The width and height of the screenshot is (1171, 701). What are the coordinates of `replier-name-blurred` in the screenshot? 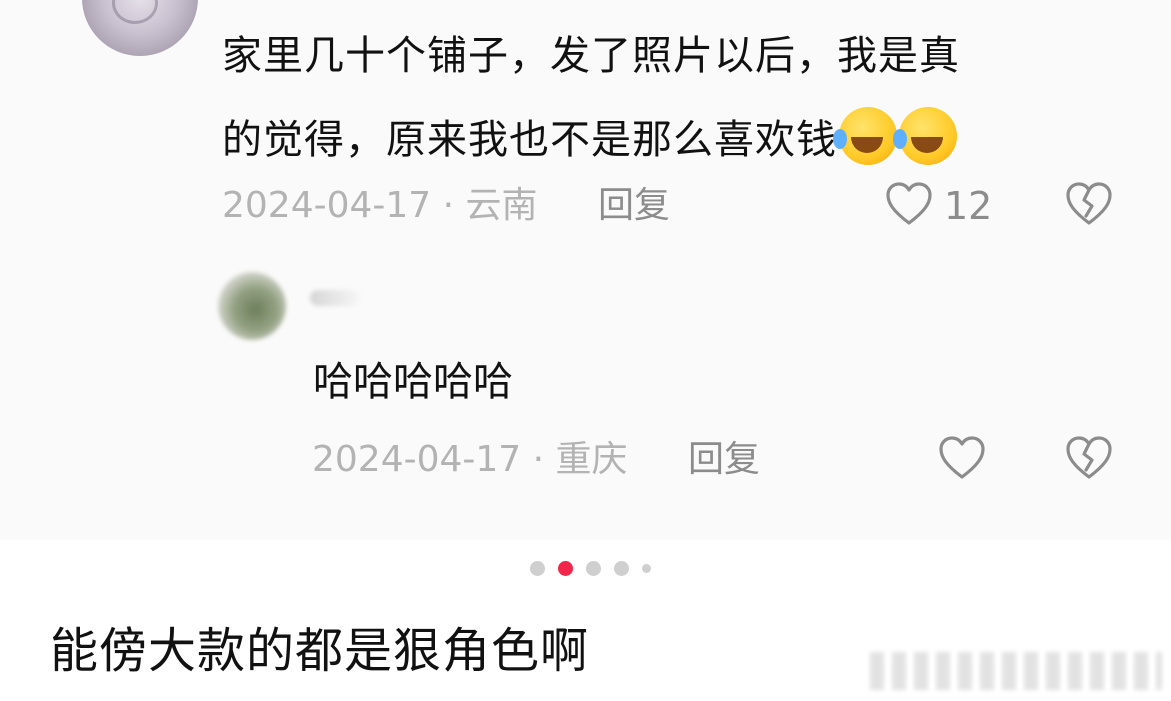 It's located at (335, 298).